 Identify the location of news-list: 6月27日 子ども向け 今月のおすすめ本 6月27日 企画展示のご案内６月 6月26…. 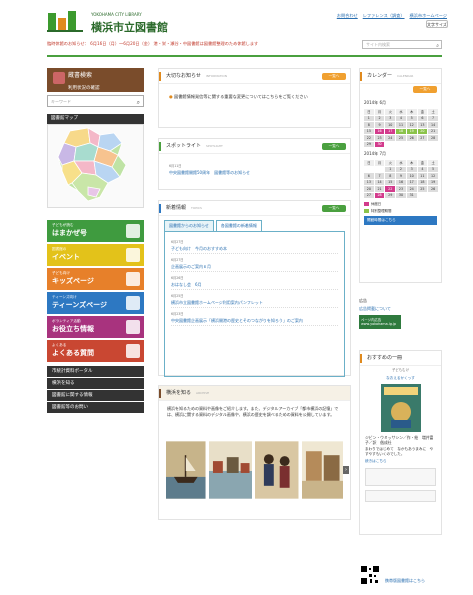
(254, 304).